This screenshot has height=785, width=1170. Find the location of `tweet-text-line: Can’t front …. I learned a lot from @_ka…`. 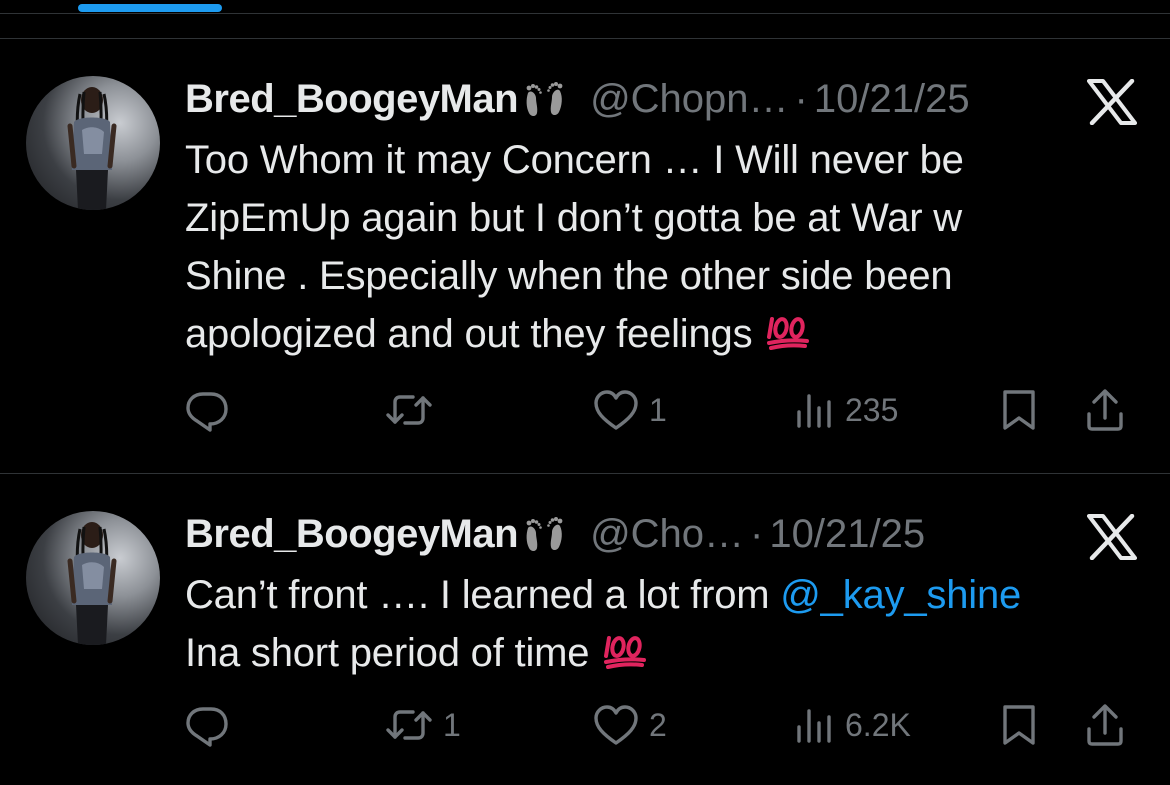

tweet-text-line: Can’t front …. I learned a lot from @_ka… is located at coordinates (655, 595).